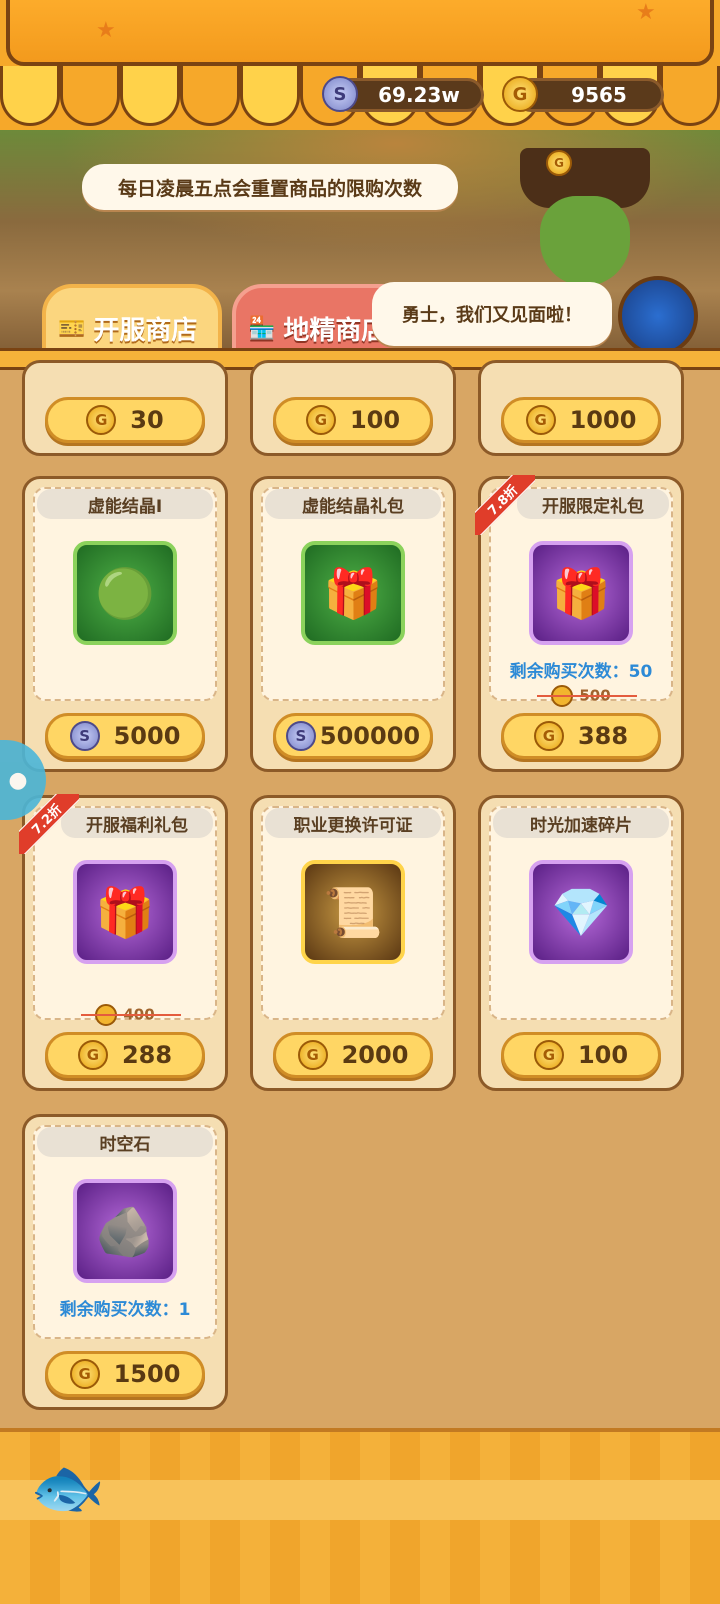 The width and height of the screenshot is (720, 1604). I want to click on shop-item: 开服福利礼包 7.2折 🎁 400 G 288, so click(123, 942).